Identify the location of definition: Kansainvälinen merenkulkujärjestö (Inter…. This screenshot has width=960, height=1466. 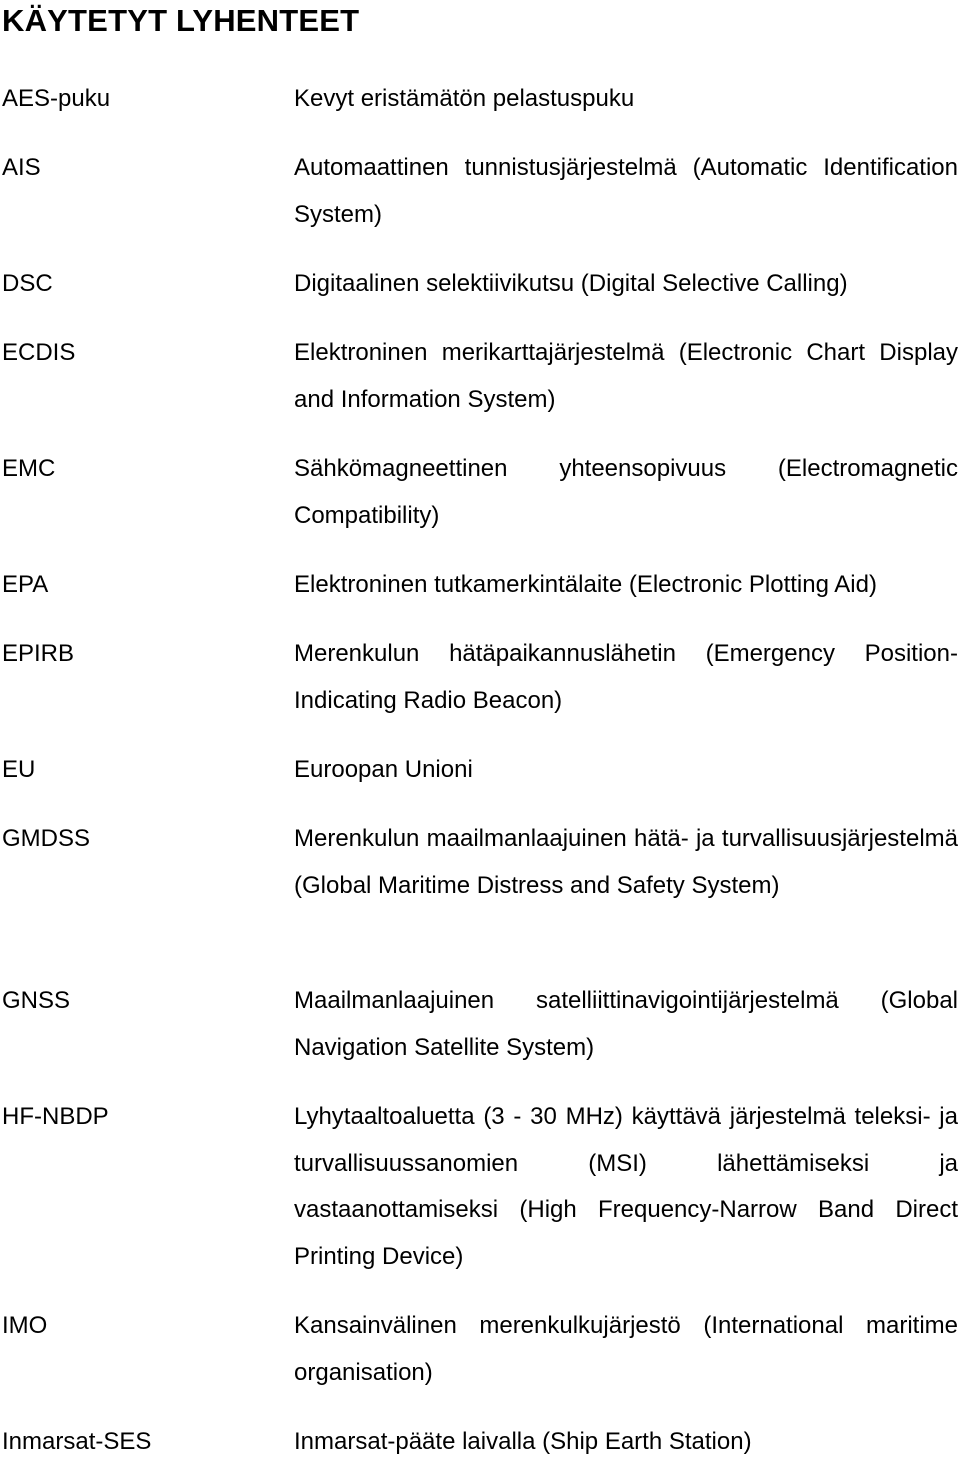
(626, 1349).